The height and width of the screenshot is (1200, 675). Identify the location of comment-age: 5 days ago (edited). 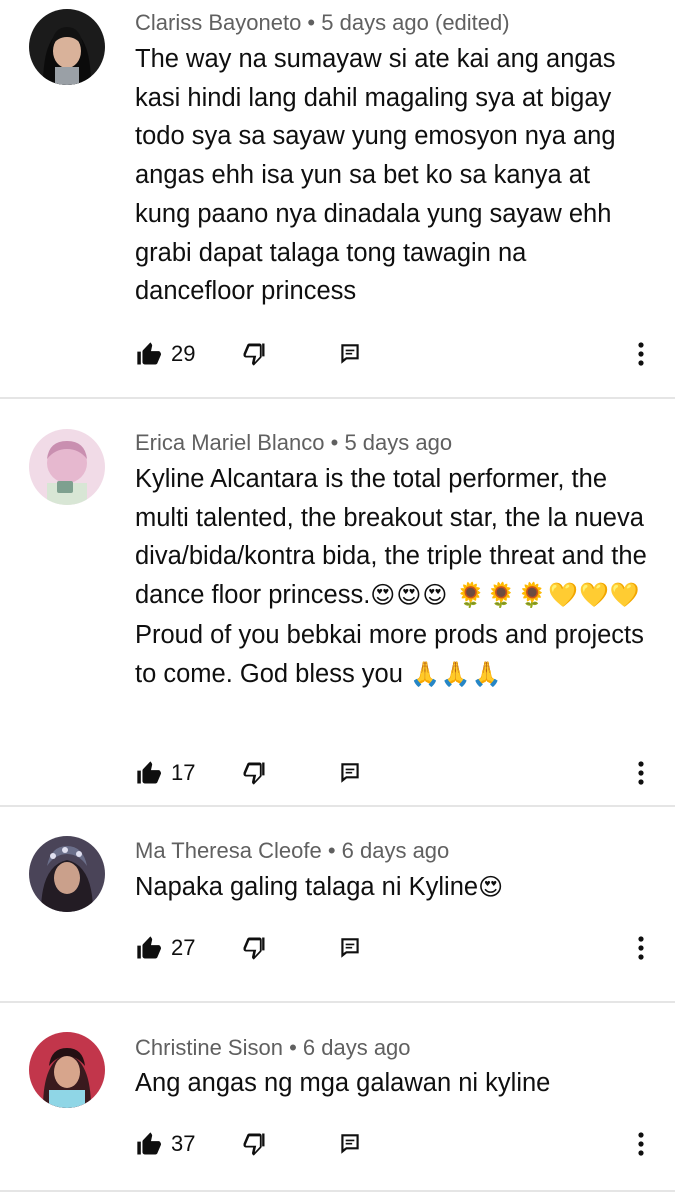
(415, 22).